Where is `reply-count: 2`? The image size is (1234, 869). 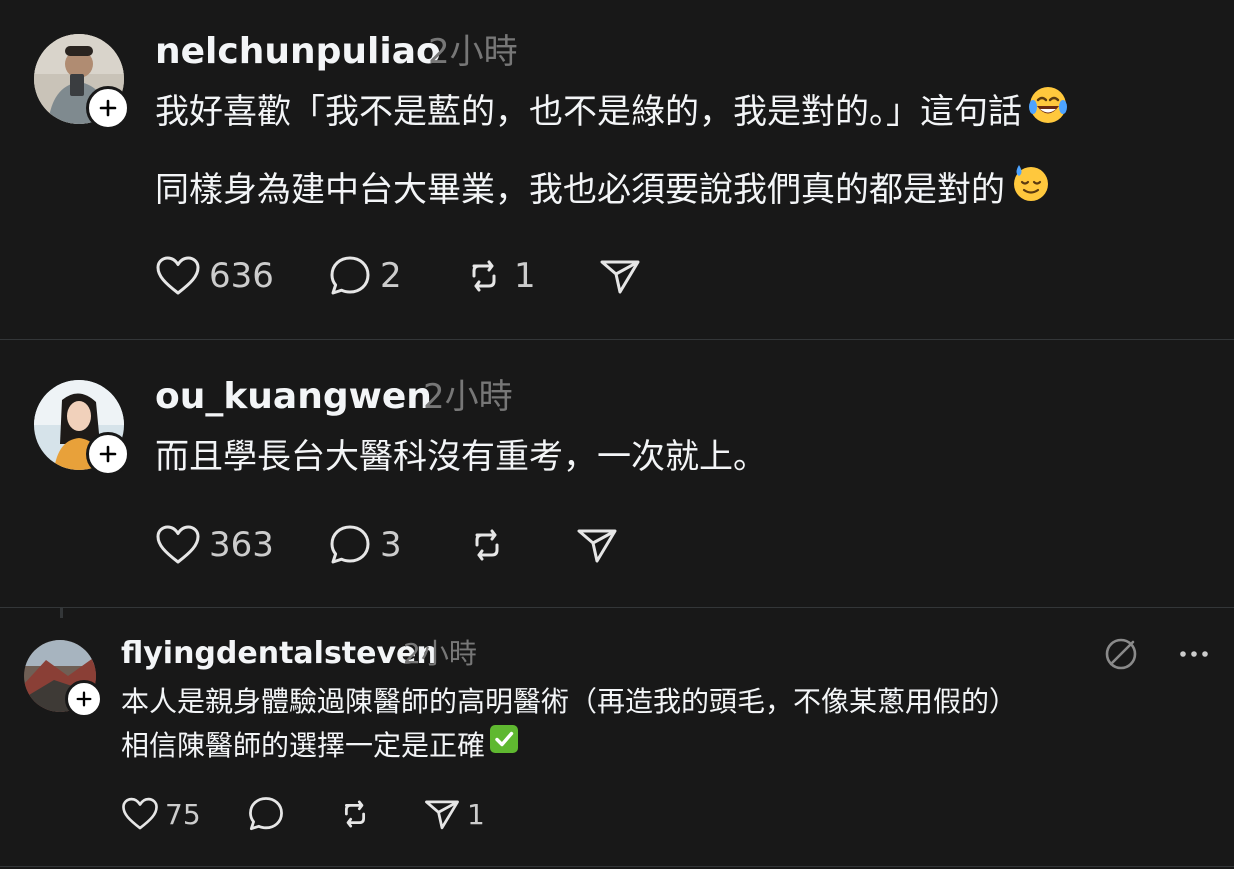 reply-count: 2 is located at coordinates (391, 276).